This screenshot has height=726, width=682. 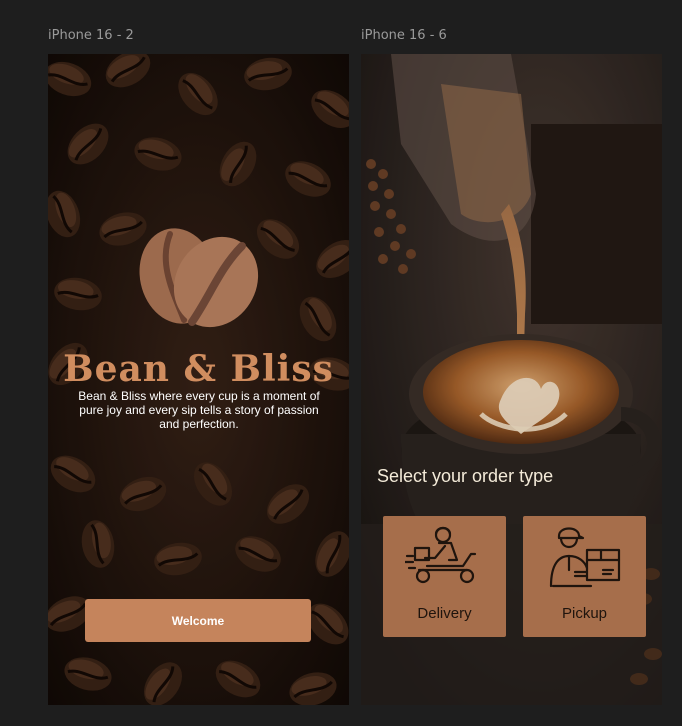 What do you see at coordinates (199, 278) in the screenshot?
I see `coffee-bean-logo-icon` at bounding box center [199, 278].